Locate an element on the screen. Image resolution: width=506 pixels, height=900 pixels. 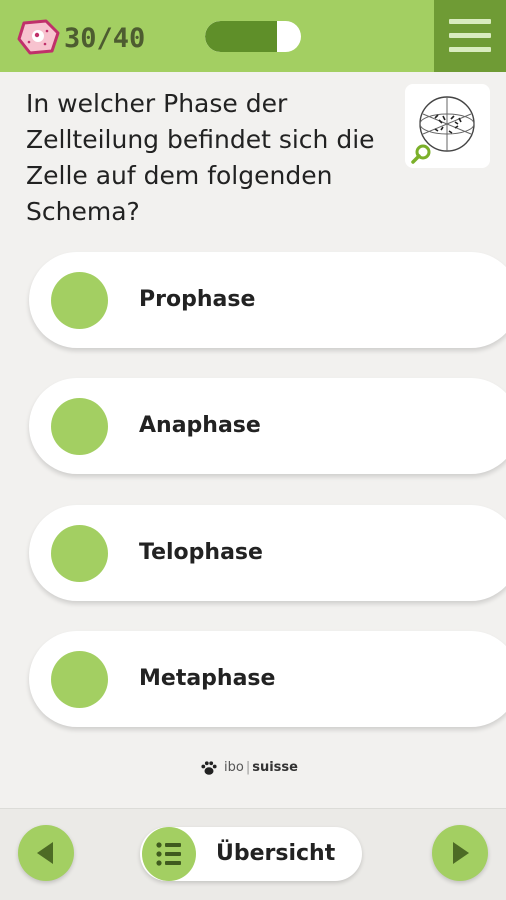
progress-bar is located at coordinates (253, 36).